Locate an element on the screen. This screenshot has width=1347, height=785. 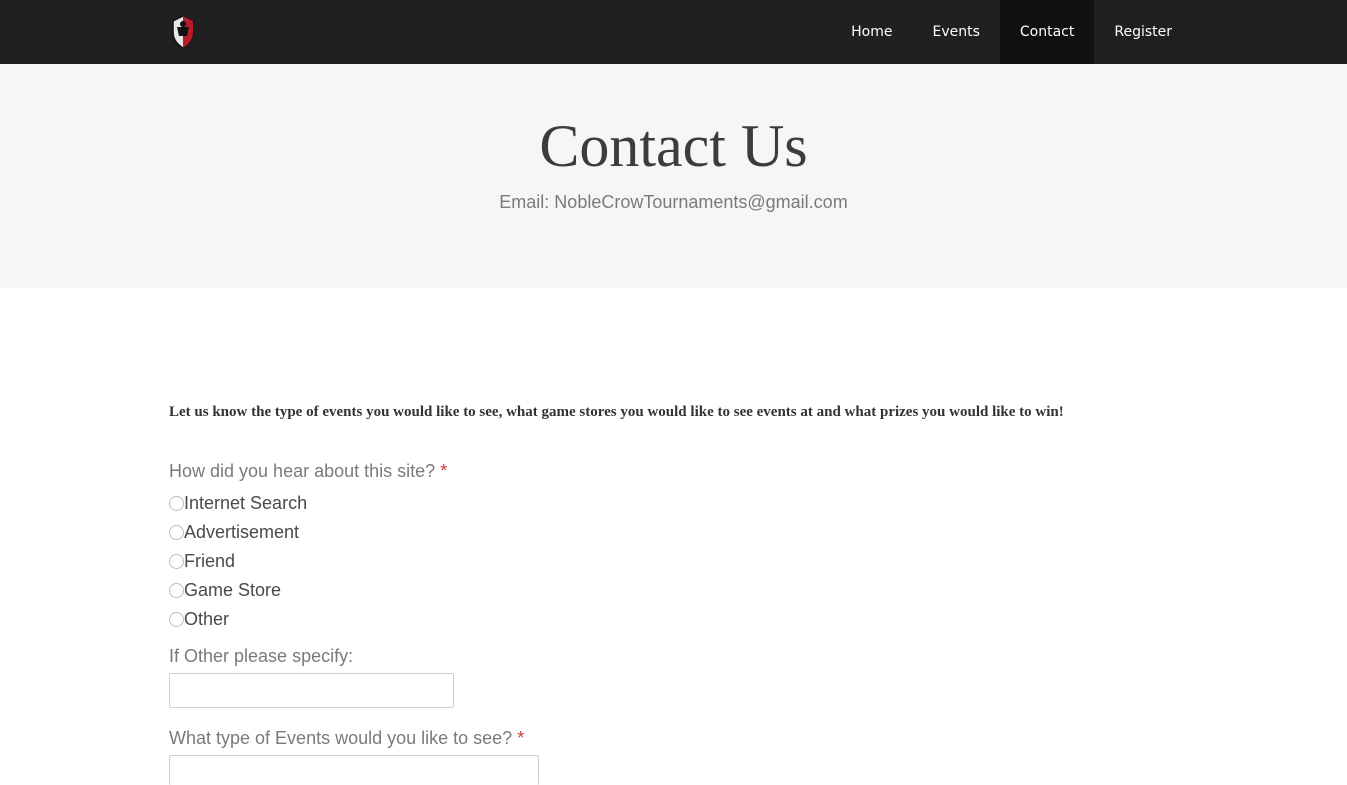
nav-links: Home Events Contact Register is located at coordinates (1011, 32).